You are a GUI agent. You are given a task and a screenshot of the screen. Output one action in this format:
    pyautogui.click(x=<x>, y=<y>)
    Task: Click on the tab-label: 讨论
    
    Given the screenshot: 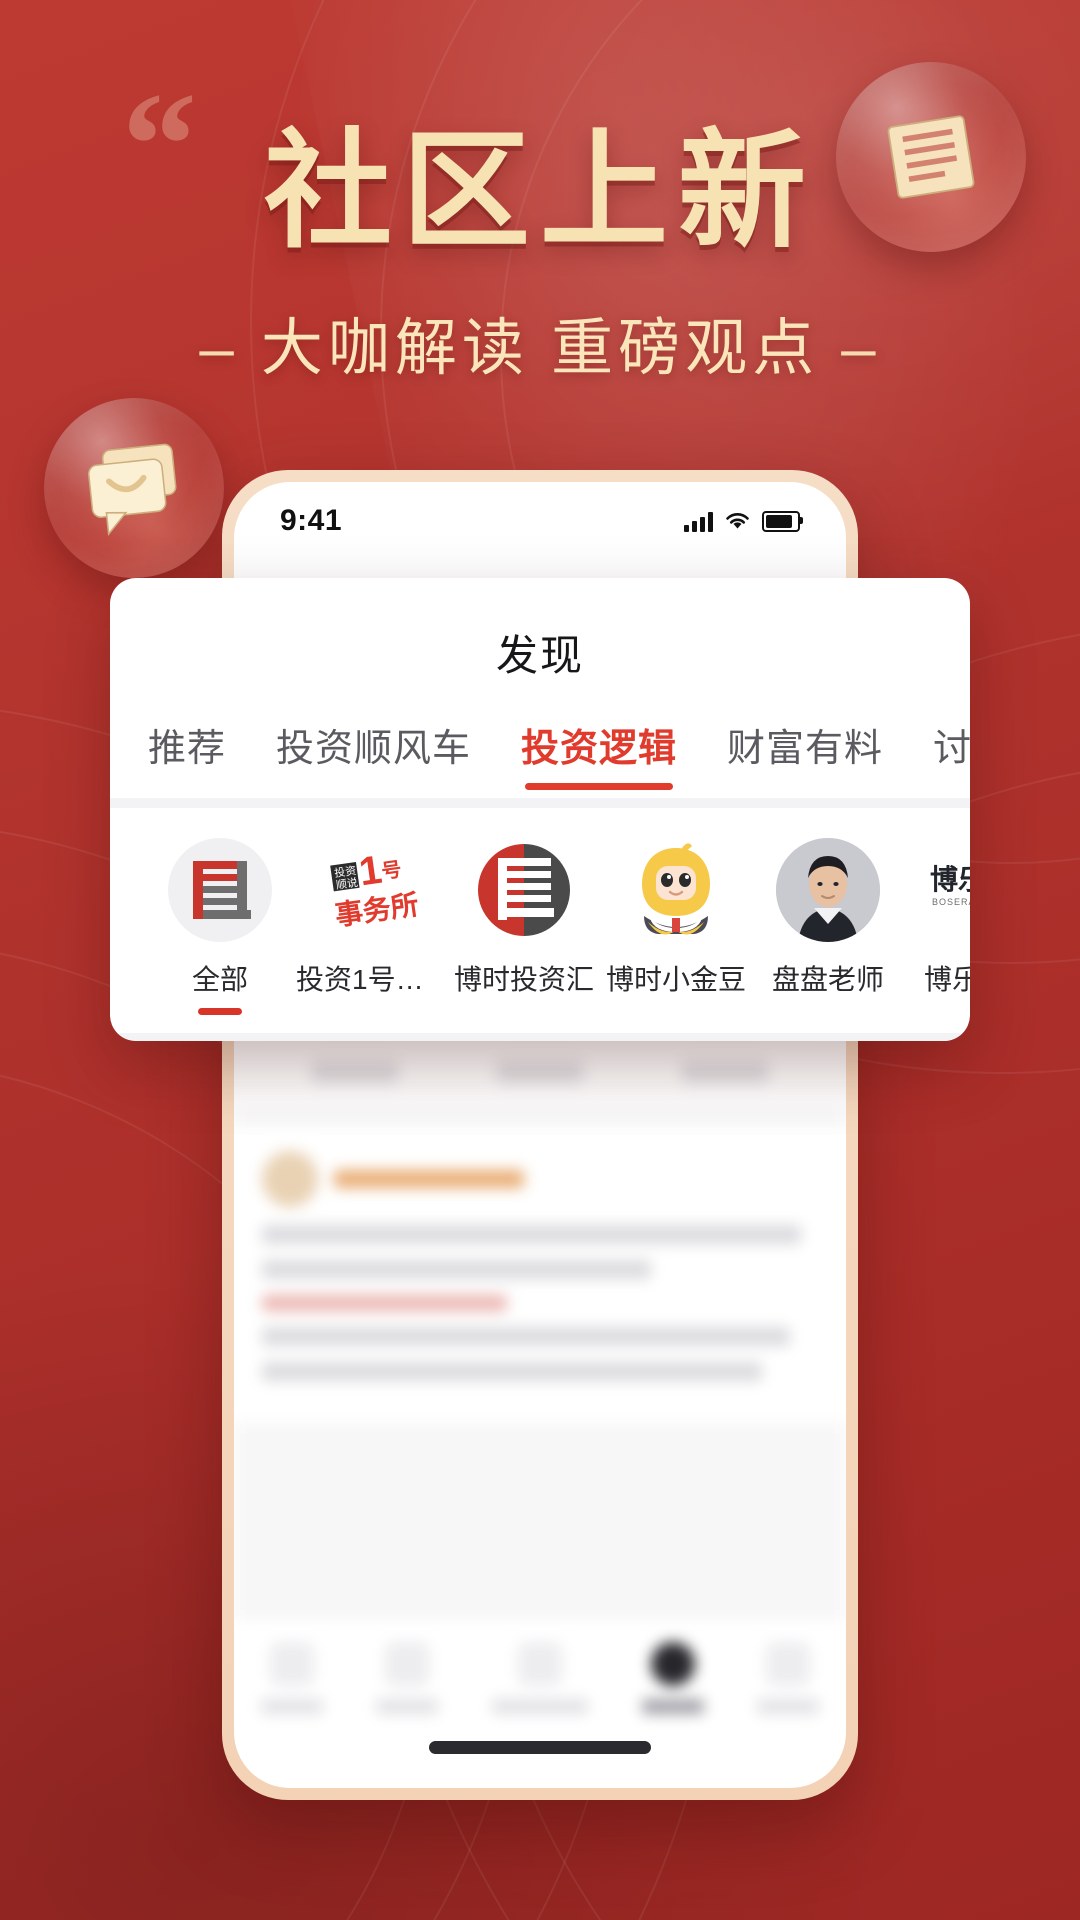 What is the action you would take?
    pyautogui.click(x=951, y=749)
    